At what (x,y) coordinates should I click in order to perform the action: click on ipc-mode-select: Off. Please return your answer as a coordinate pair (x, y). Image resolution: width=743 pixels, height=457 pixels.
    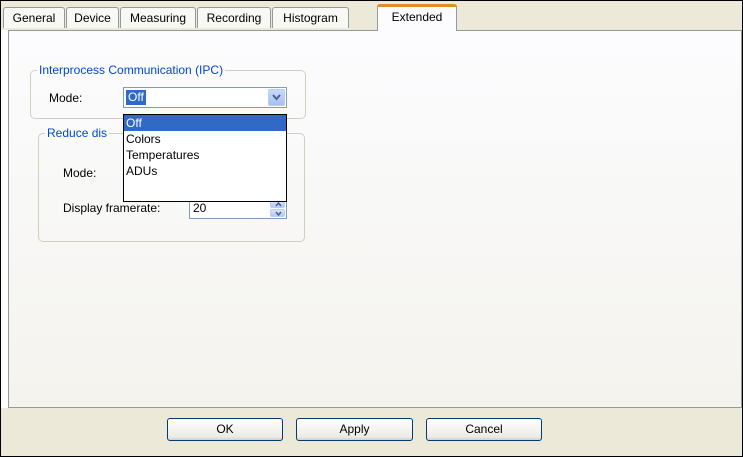
    Looking at the image, I should click on (205, 97).